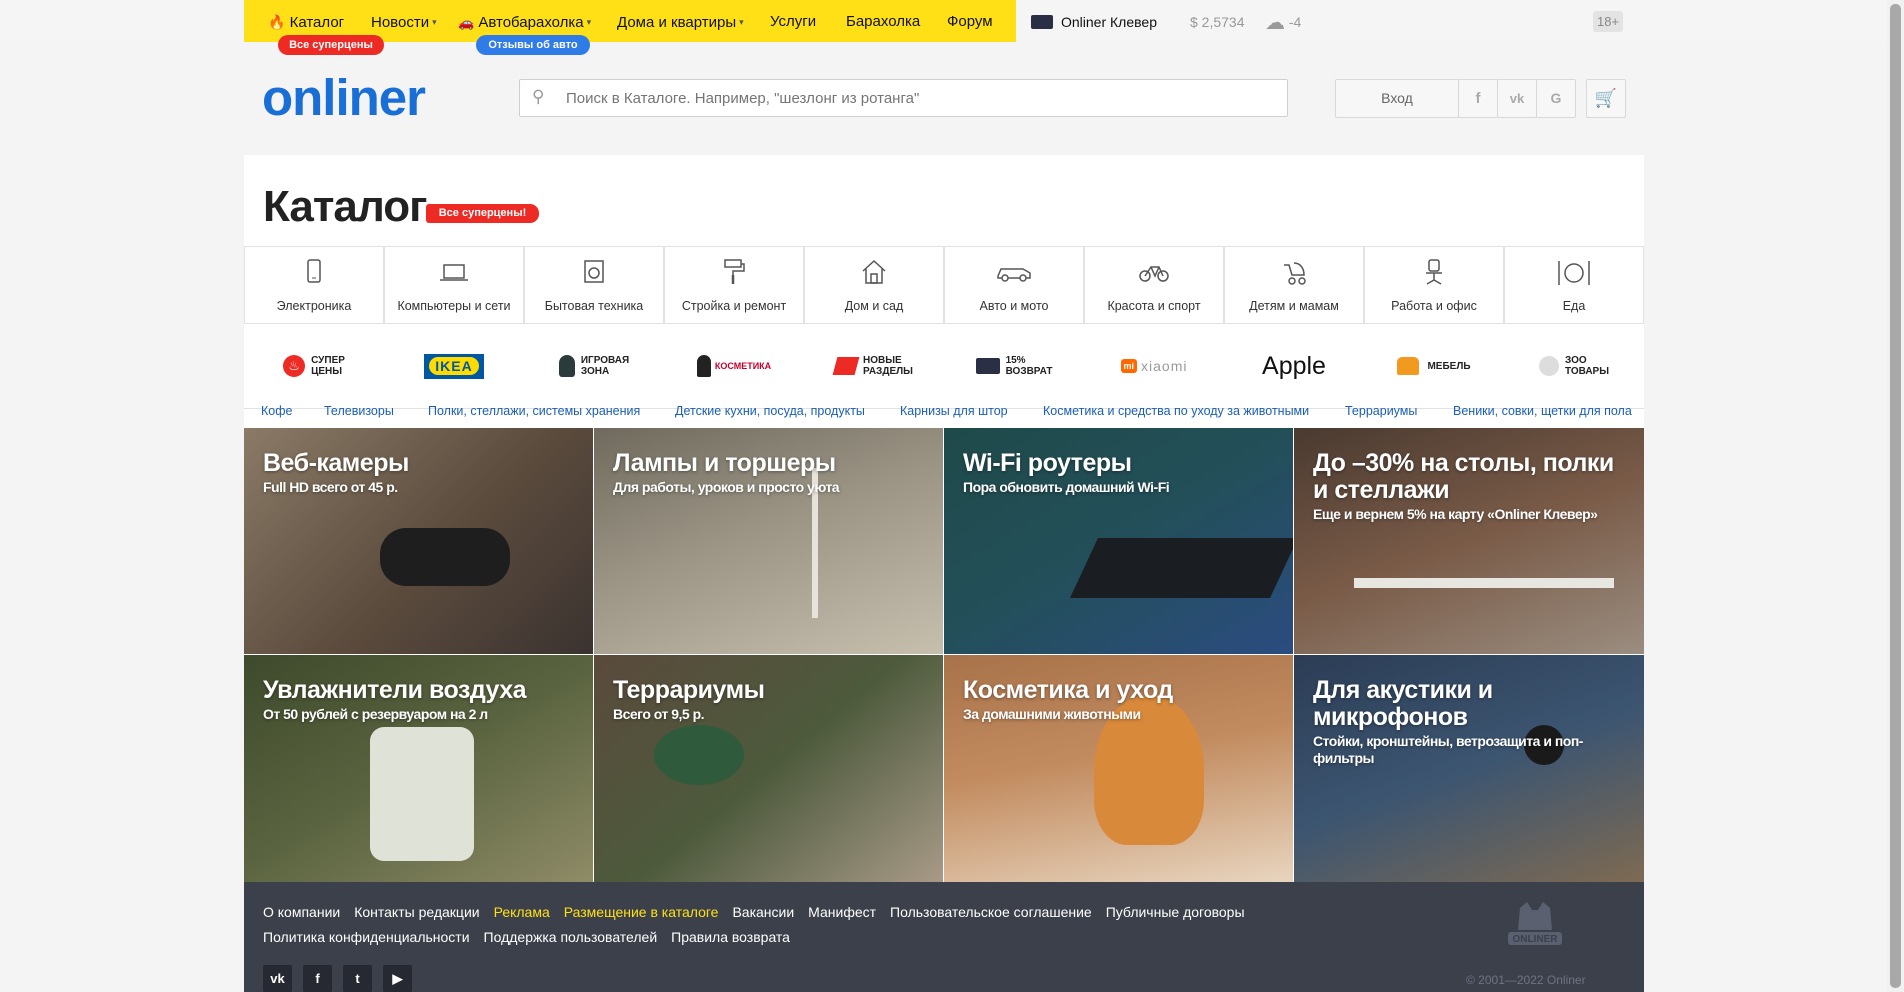  Describe the element at coordinates (1548, 366) in the screenshot. I see `cat-icon` at that location.